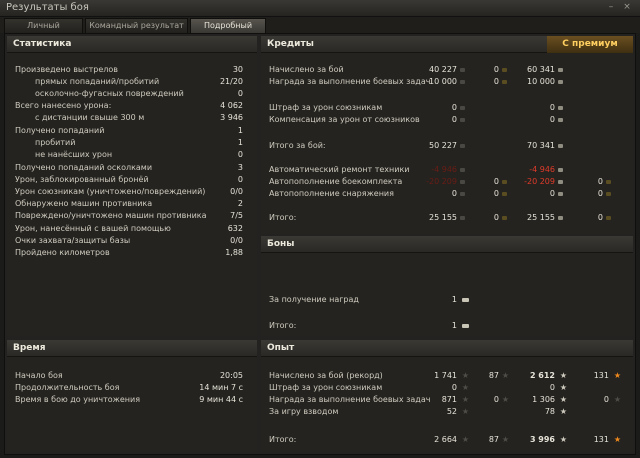 The height and width of the screenshot is (458, 640). I want to click on exp-title: Опыт, so click(447, 348).